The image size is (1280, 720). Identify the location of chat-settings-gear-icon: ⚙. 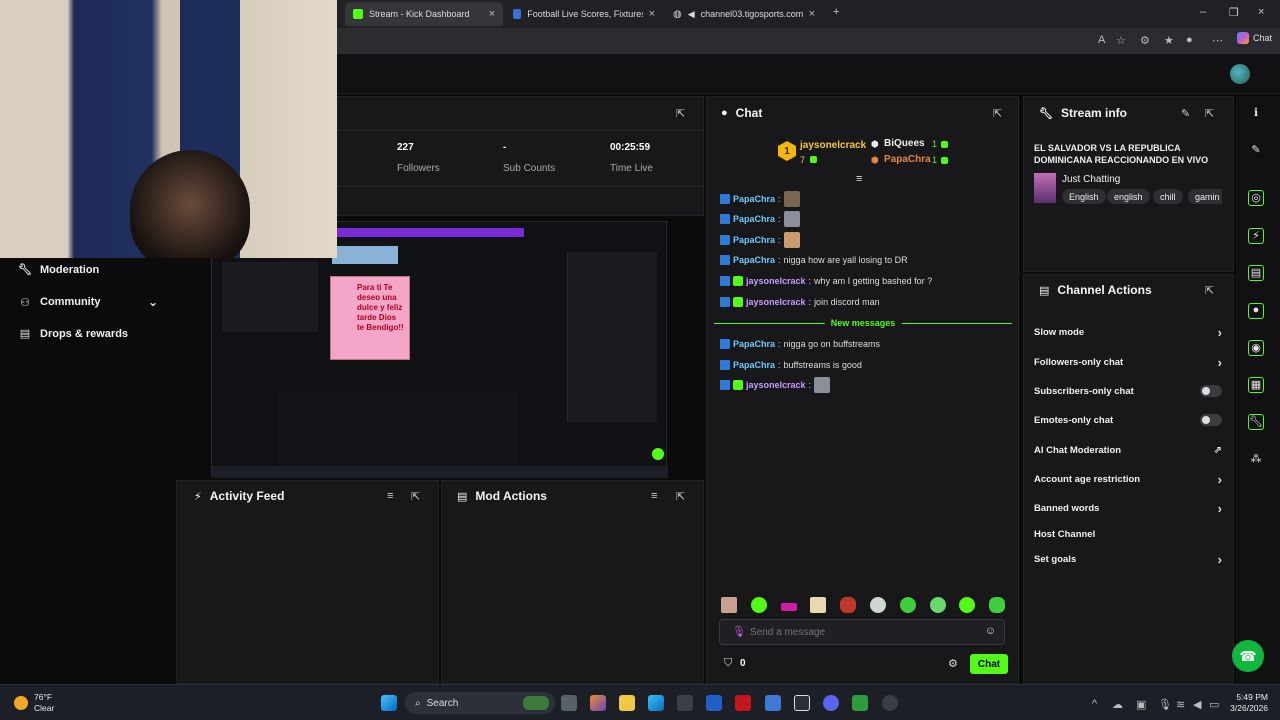
(953, 663).